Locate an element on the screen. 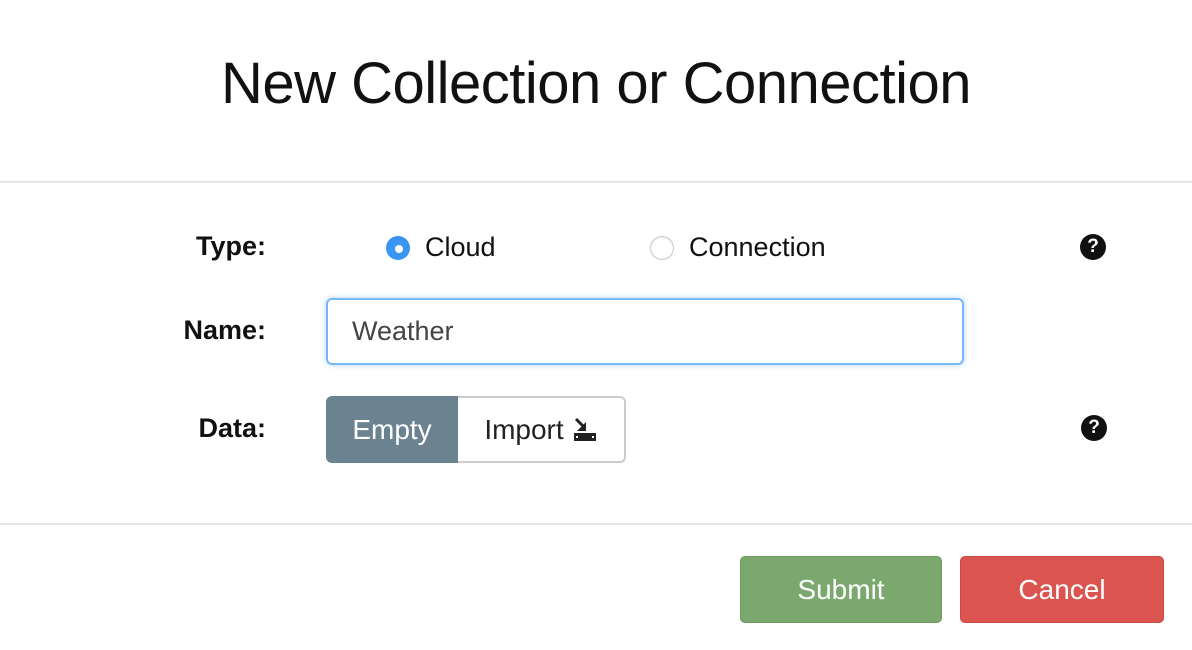  type-help-icon: ? is located at coordinates (1093, 247).